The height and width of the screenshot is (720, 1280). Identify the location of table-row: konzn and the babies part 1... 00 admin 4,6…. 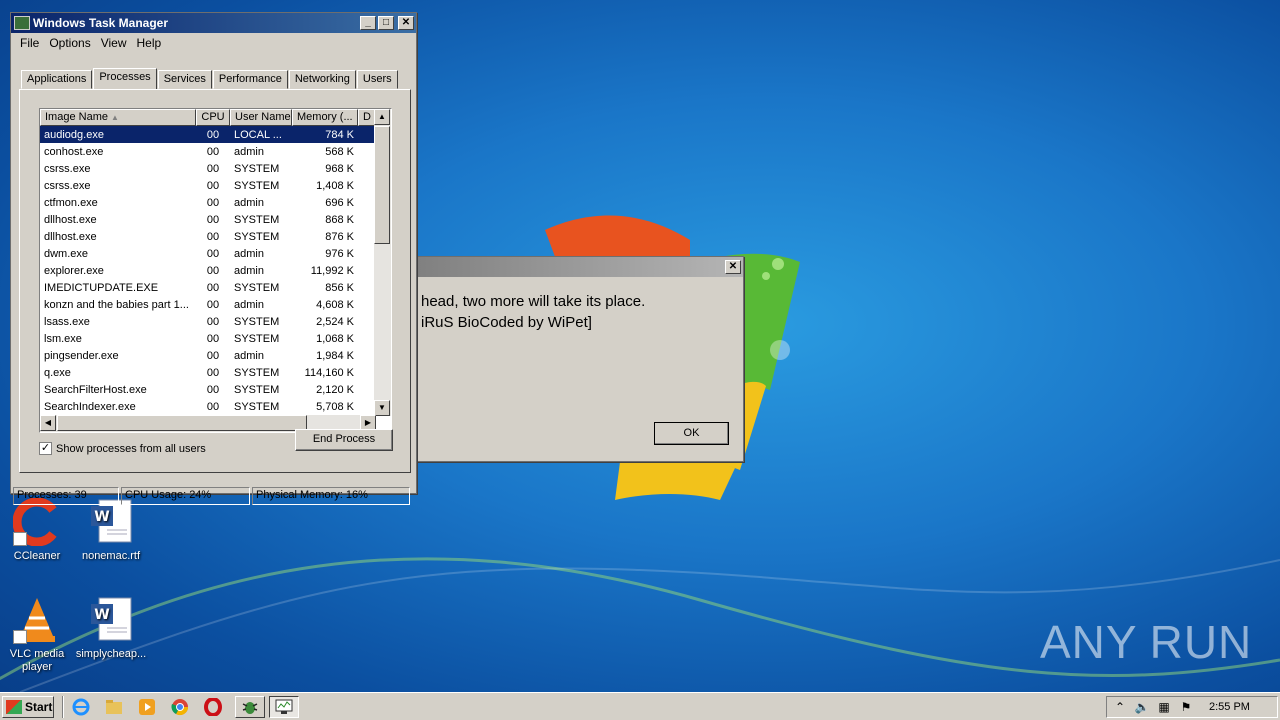
(215, 304).